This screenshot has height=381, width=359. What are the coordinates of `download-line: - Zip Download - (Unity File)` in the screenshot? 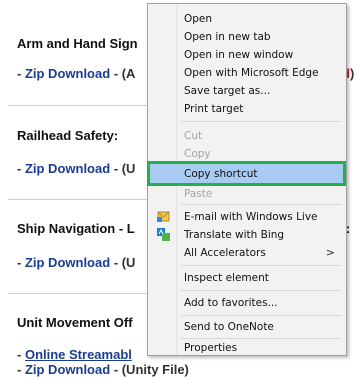 It's located at (103, 369).